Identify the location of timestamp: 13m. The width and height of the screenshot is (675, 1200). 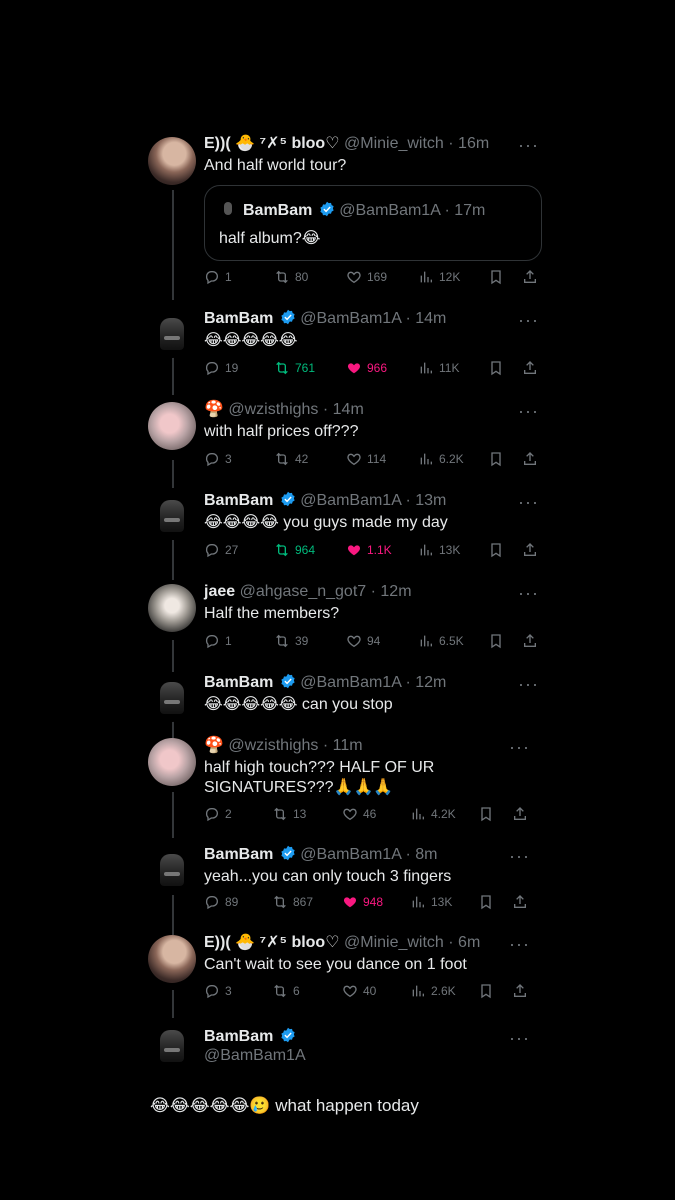
(430, 500).